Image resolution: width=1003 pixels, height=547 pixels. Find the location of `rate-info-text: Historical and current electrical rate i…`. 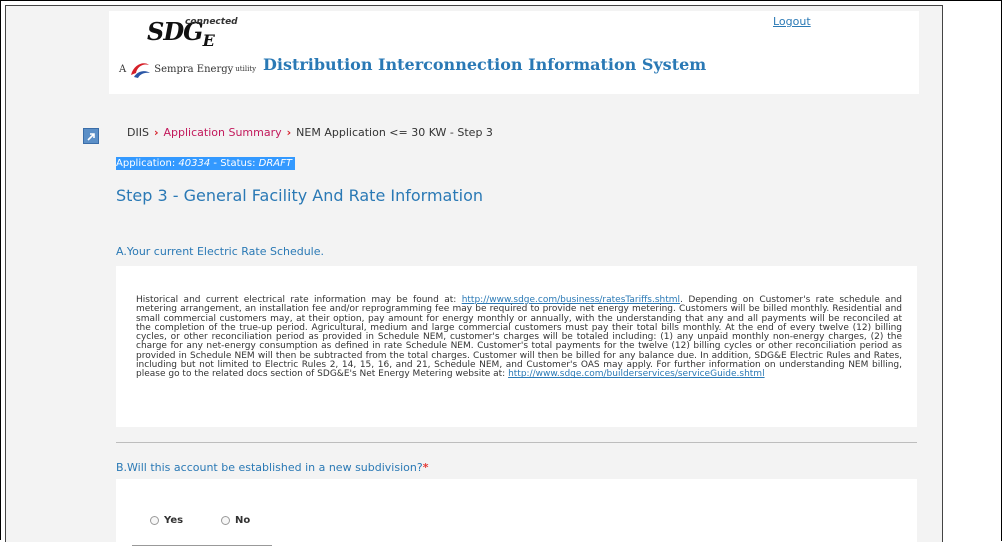

rate-info-text: Historical and current electrical rate i… is located at coordinates (519, 337).